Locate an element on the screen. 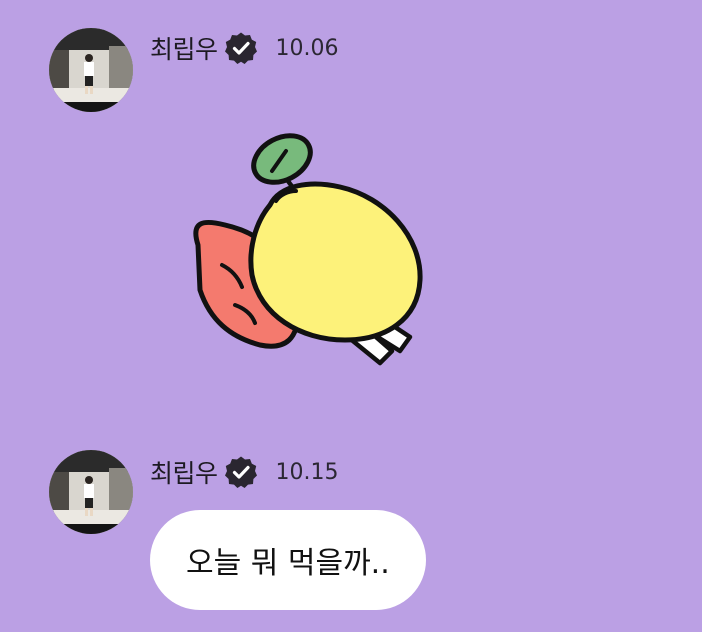 This screenshot has height=632, width=702. message-text: 오늘 뭐 먹을까.. is located at coordinates (288, 563).